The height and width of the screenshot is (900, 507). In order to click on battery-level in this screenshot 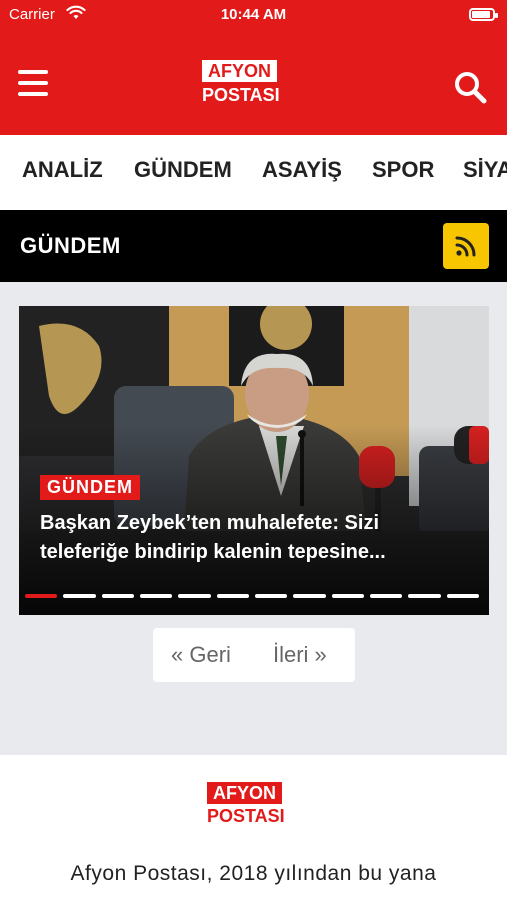, I will do `click(481, 14)`.